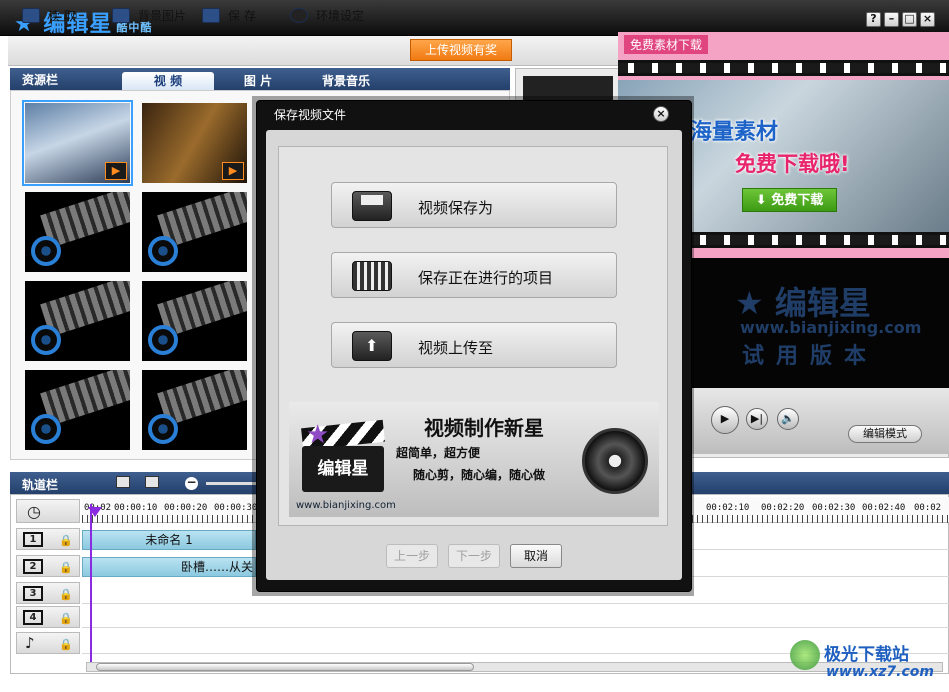 This screenshot has width=949, height=692. Describe the element at coordinates (474, 205) in the screenshot. I see `save-video-as-button: 视频保存为` at that location.